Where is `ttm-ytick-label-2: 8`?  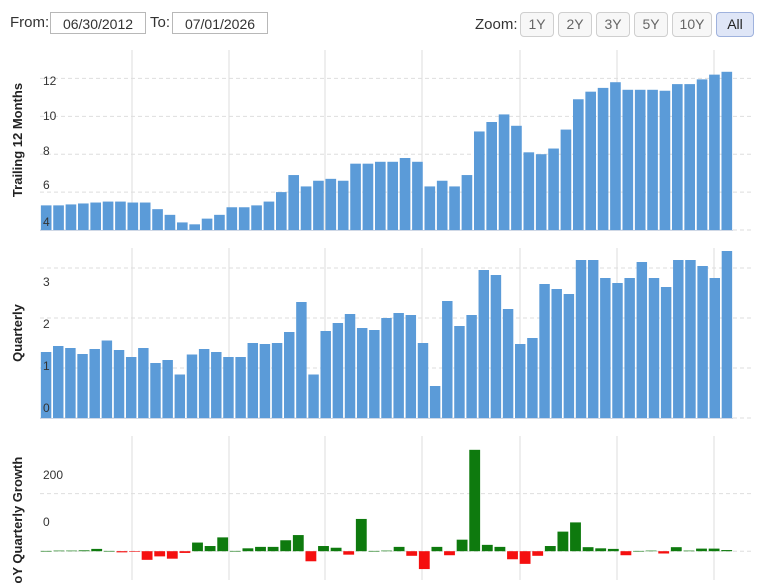 ttm-ytick-label-2: 8 is located at coordinates (46, 151).